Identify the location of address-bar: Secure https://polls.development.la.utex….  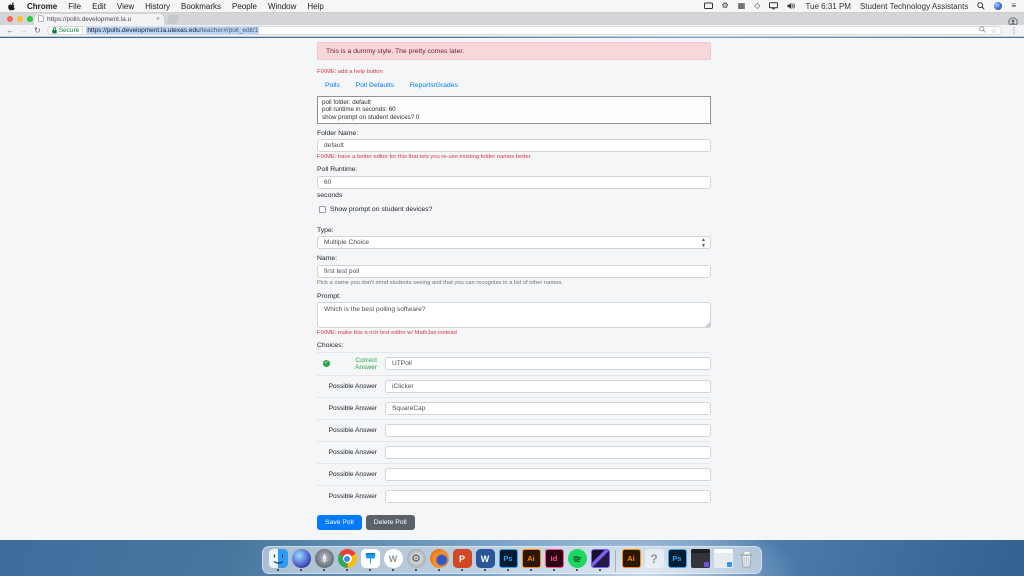
(524, 30).